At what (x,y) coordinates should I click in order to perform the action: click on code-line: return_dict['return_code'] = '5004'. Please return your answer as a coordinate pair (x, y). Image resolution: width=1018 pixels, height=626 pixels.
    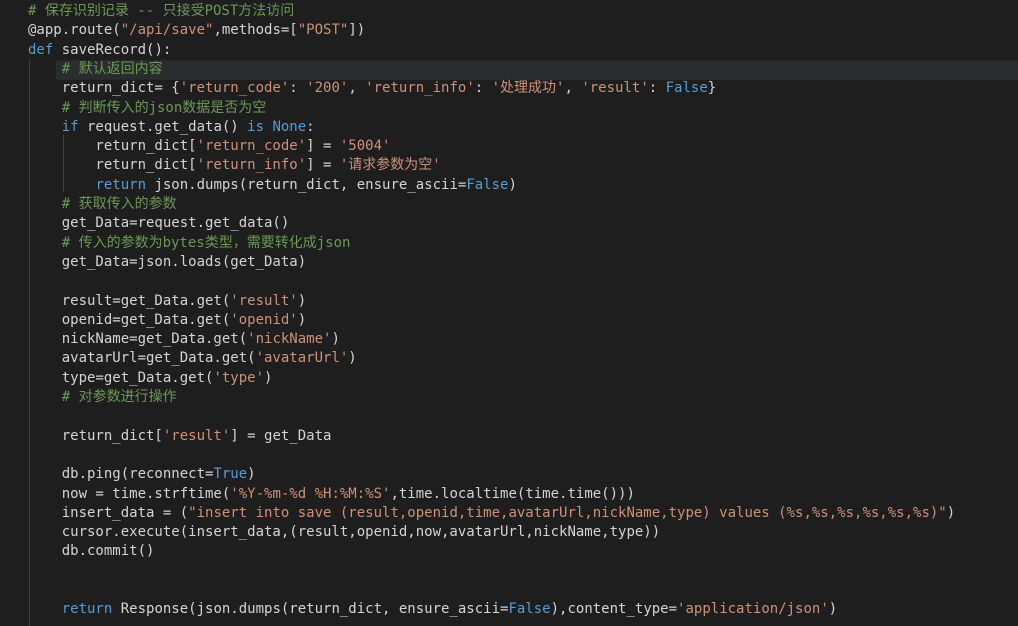
    Looking at the image, I should click on (209, 146).